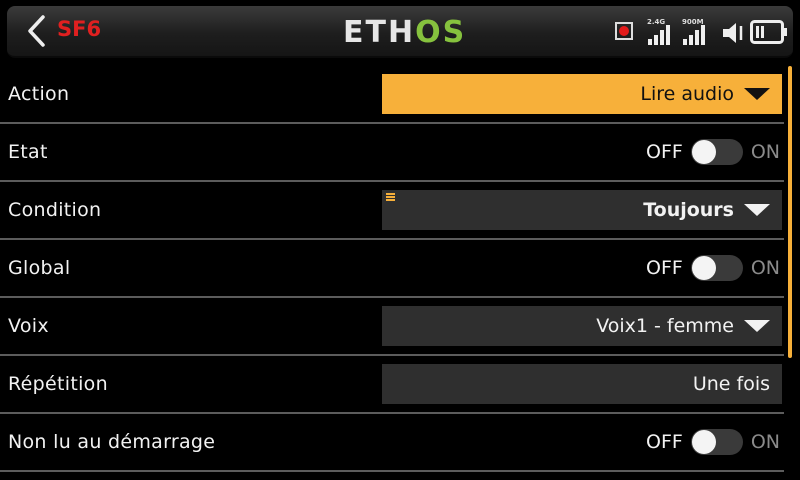  I want to click on row-condition: Condition Toujours, so click(392, 211).